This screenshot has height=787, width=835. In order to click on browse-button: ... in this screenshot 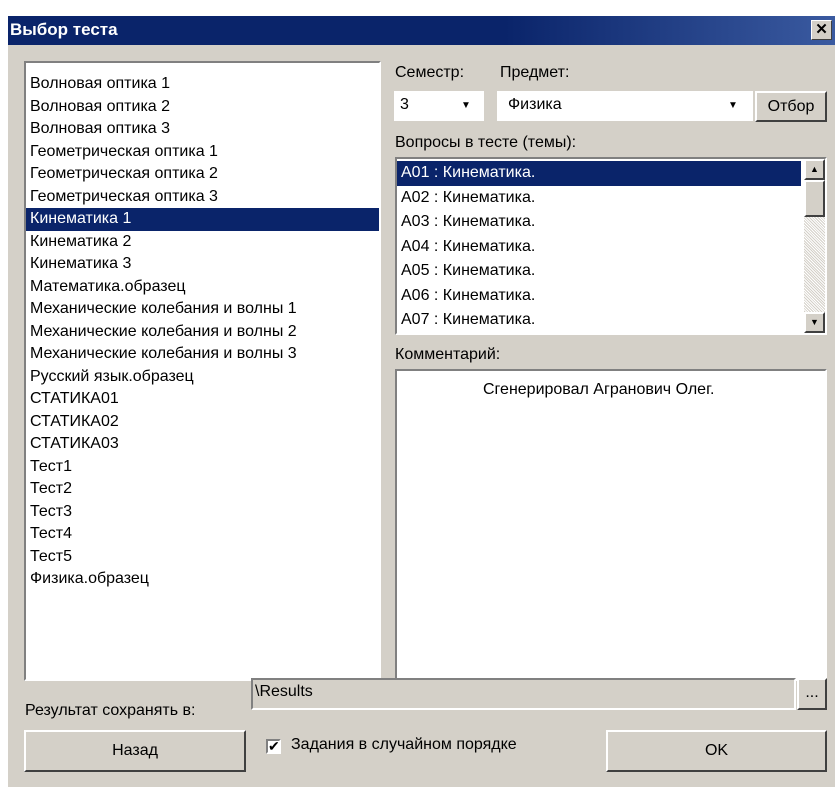, I will do `click(812, 694)`.